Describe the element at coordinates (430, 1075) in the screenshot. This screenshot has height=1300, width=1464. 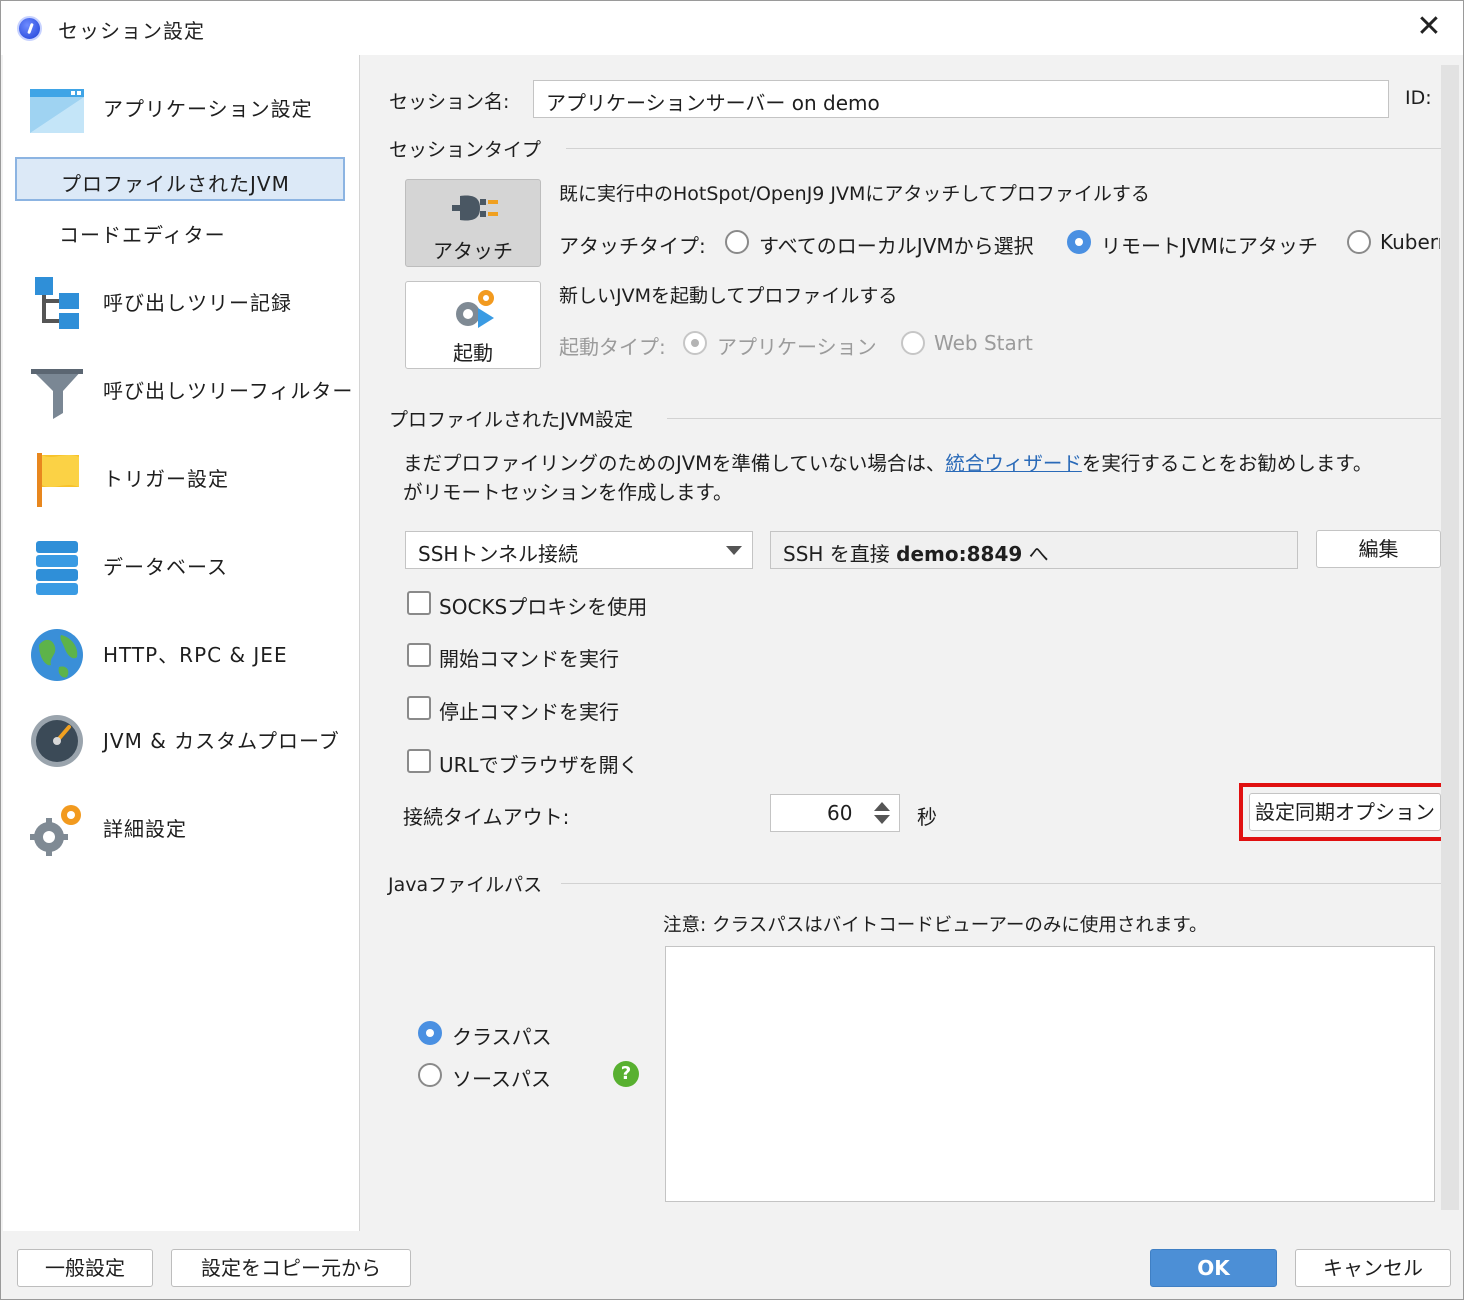
I see `sourcepath-radio` at that location.